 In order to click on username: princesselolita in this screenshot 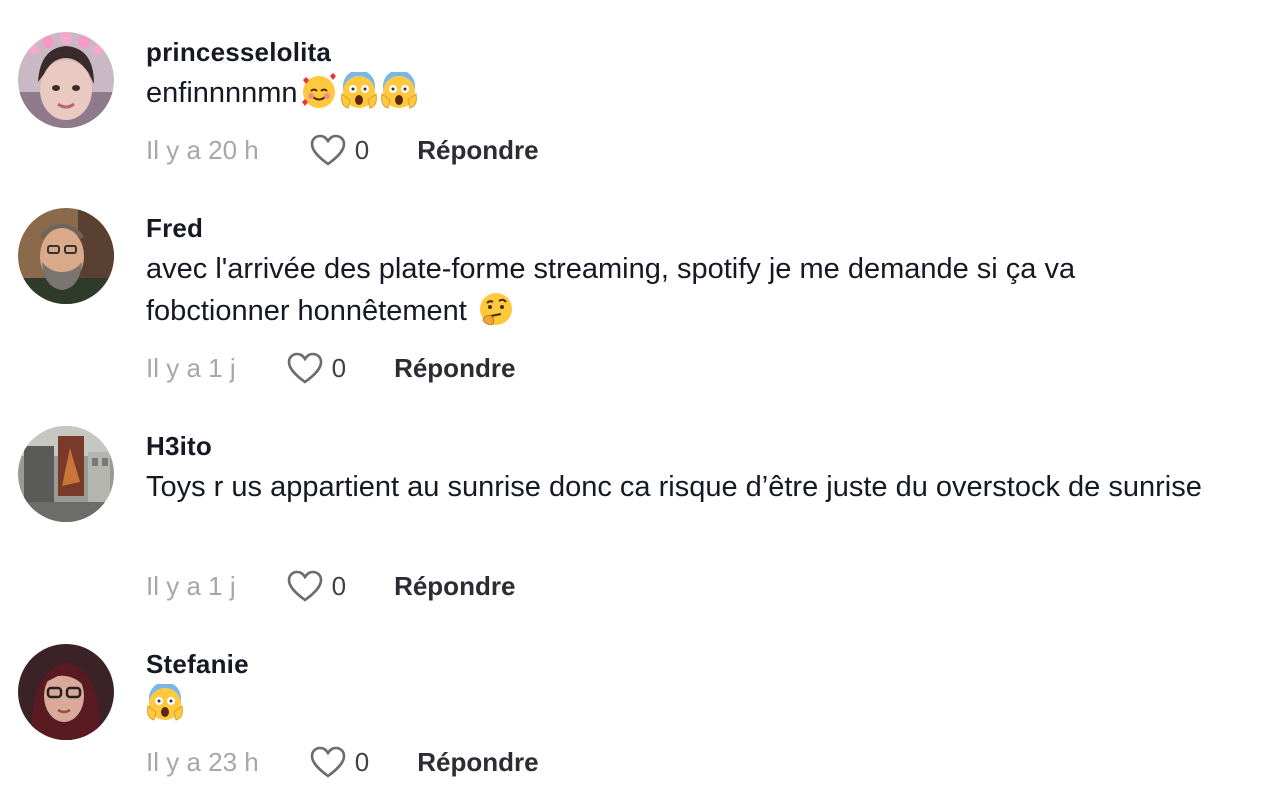, I will do `click(699, 52)`.